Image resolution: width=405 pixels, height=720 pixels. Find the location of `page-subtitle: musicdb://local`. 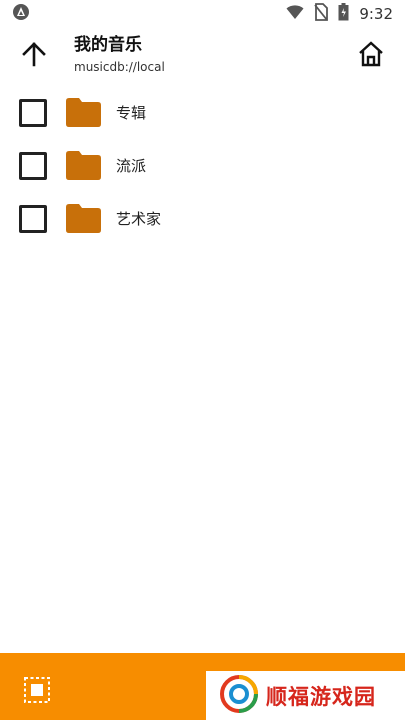

page-subtitle: musicdb://local is located at coordinates (119, 67).